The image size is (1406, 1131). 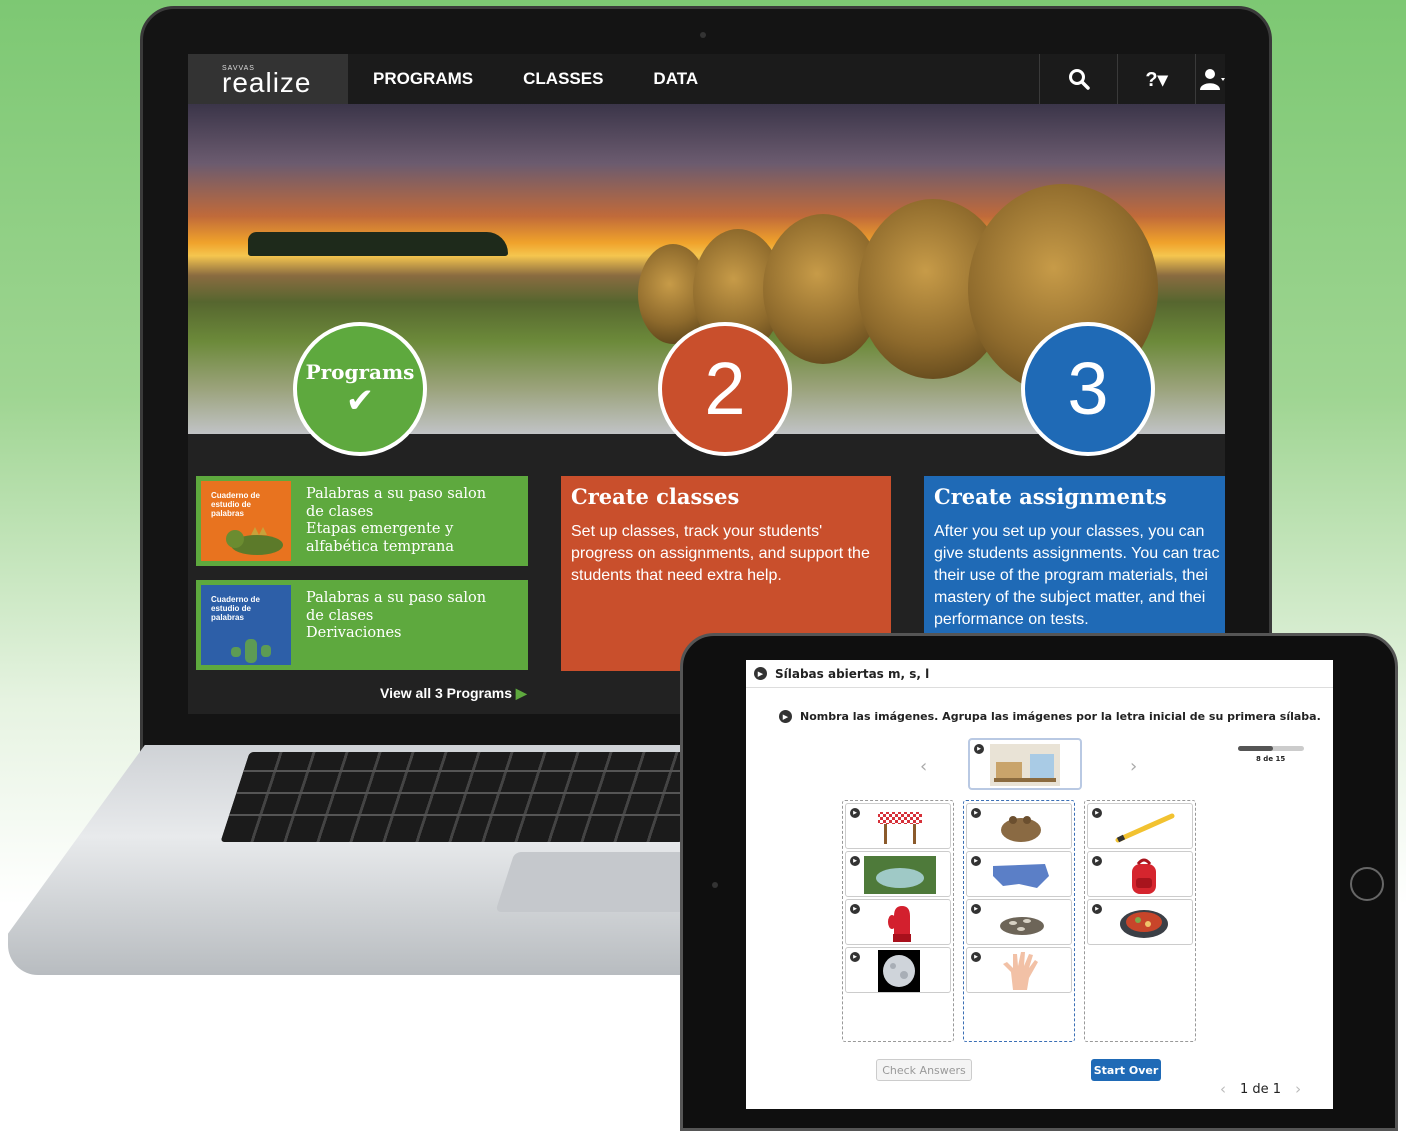 I want to click on sort-column-3: ▶ ▶ ▶, so click(x=1140, y=921).